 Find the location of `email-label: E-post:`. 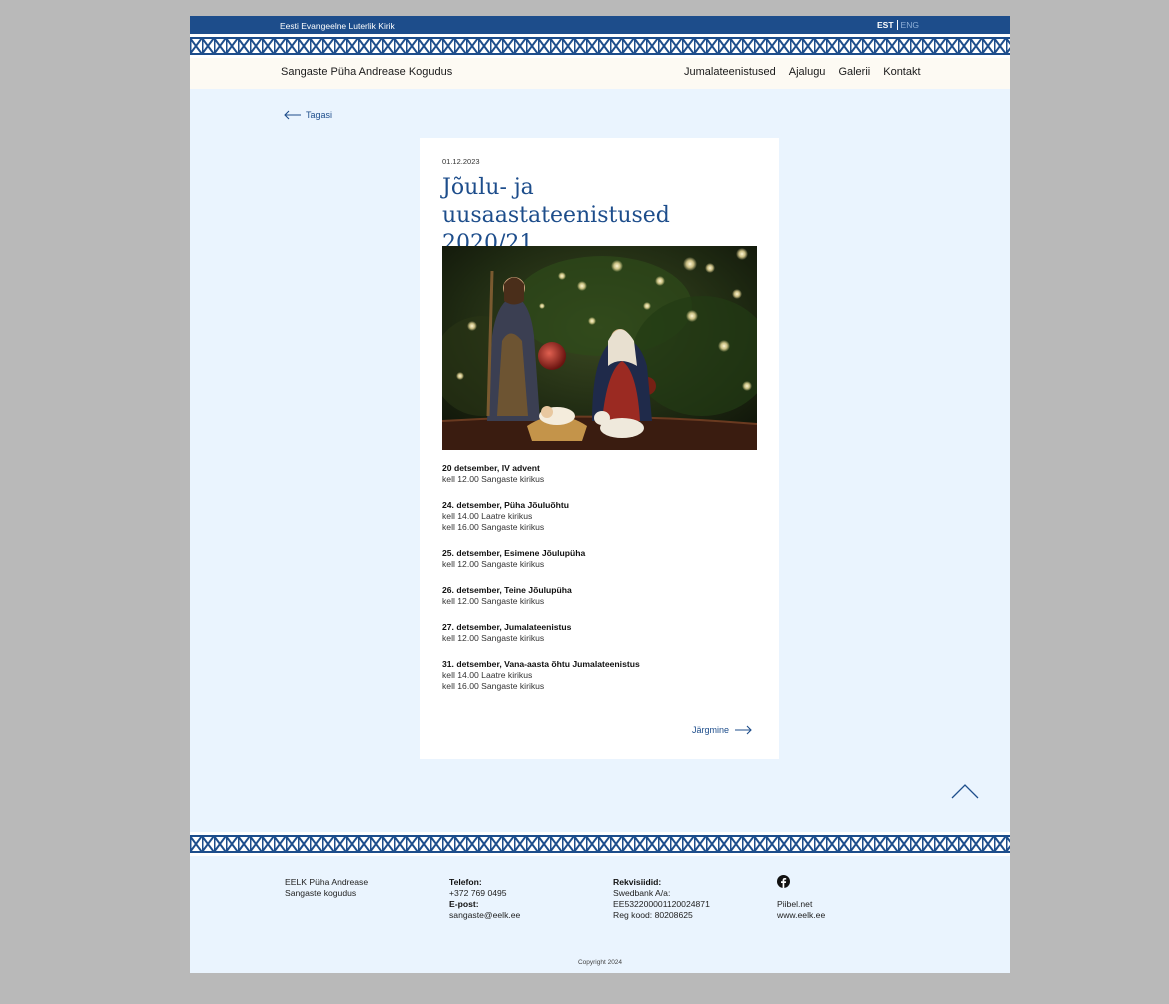

email-label: E-post: is located at coordinates (464, 904).